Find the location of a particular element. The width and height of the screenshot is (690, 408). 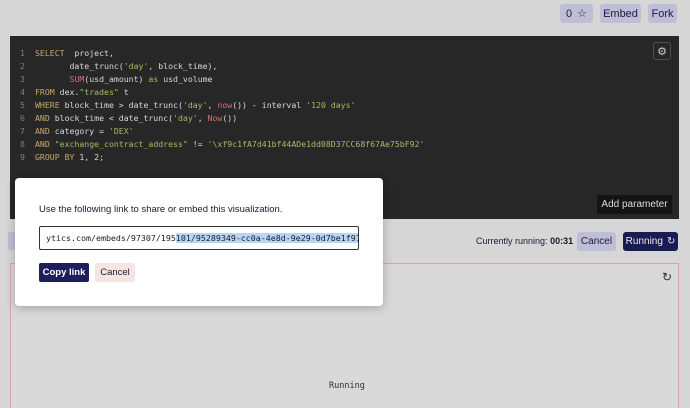

url-unselected: ytics.com/embeds/97307/195 is located at coordinates (111, 238).